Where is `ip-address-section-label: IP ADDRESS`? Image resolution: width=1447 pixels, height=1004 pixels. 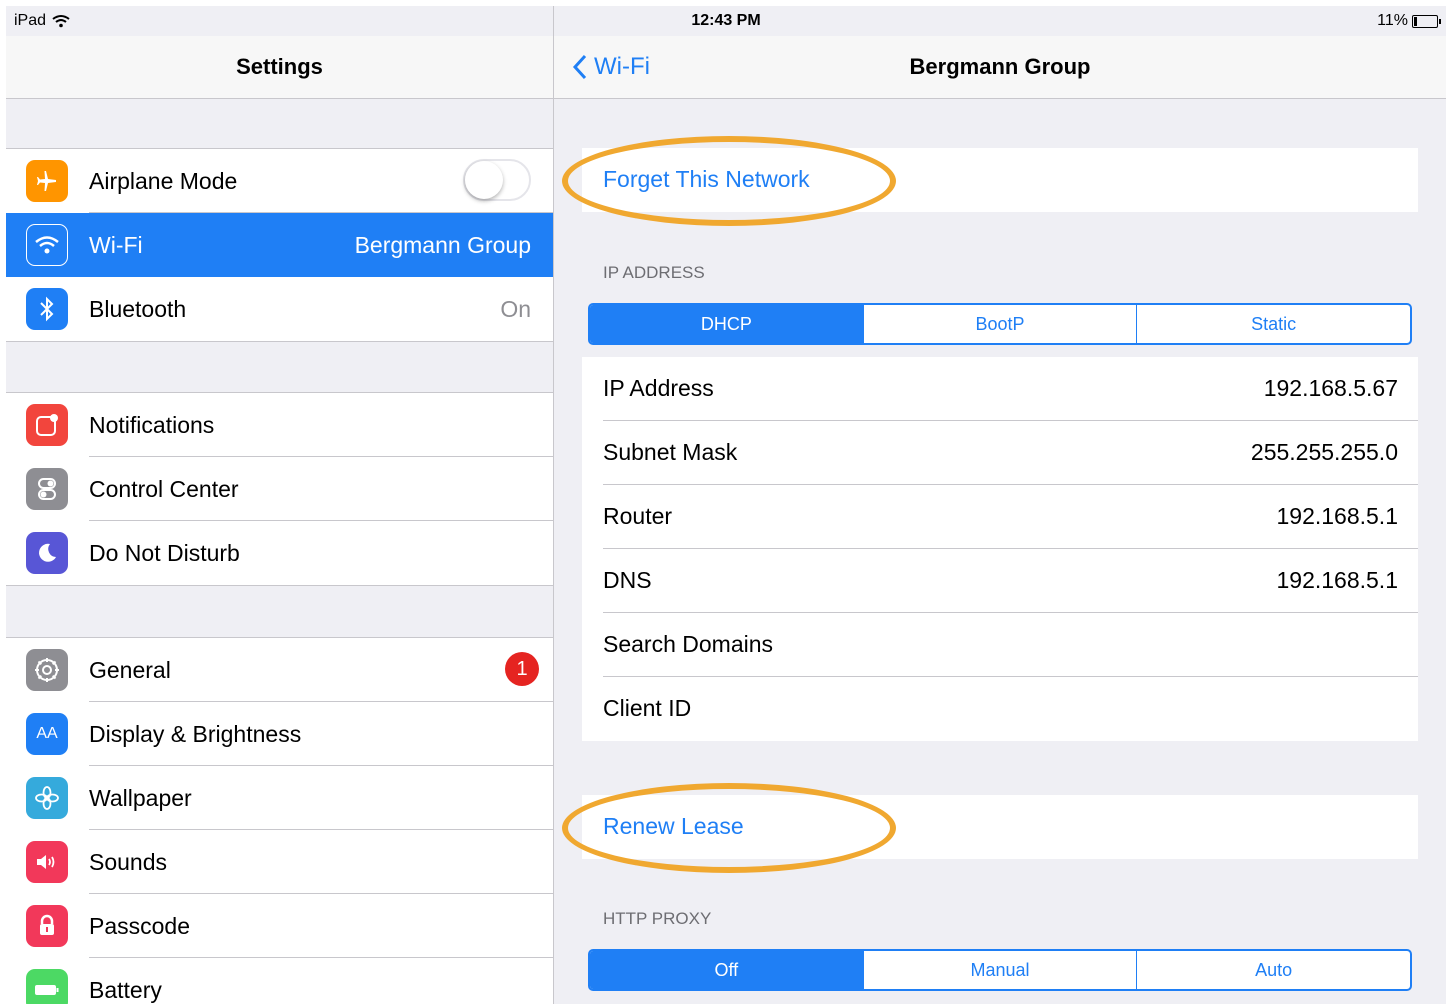
ip-address-section-label: IP ADDRESS is located at coordinates (654, 272).